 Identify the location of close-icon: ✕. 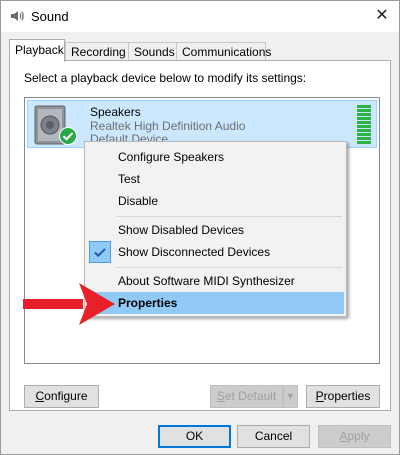
(382, 15).